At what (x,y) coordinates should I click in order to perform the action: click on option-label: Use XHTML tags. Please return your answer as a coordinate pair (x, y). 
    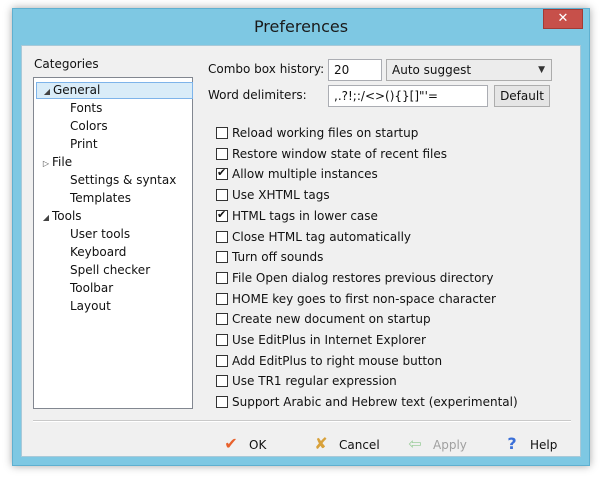
    Looking at the image, I should click on (281, 195).